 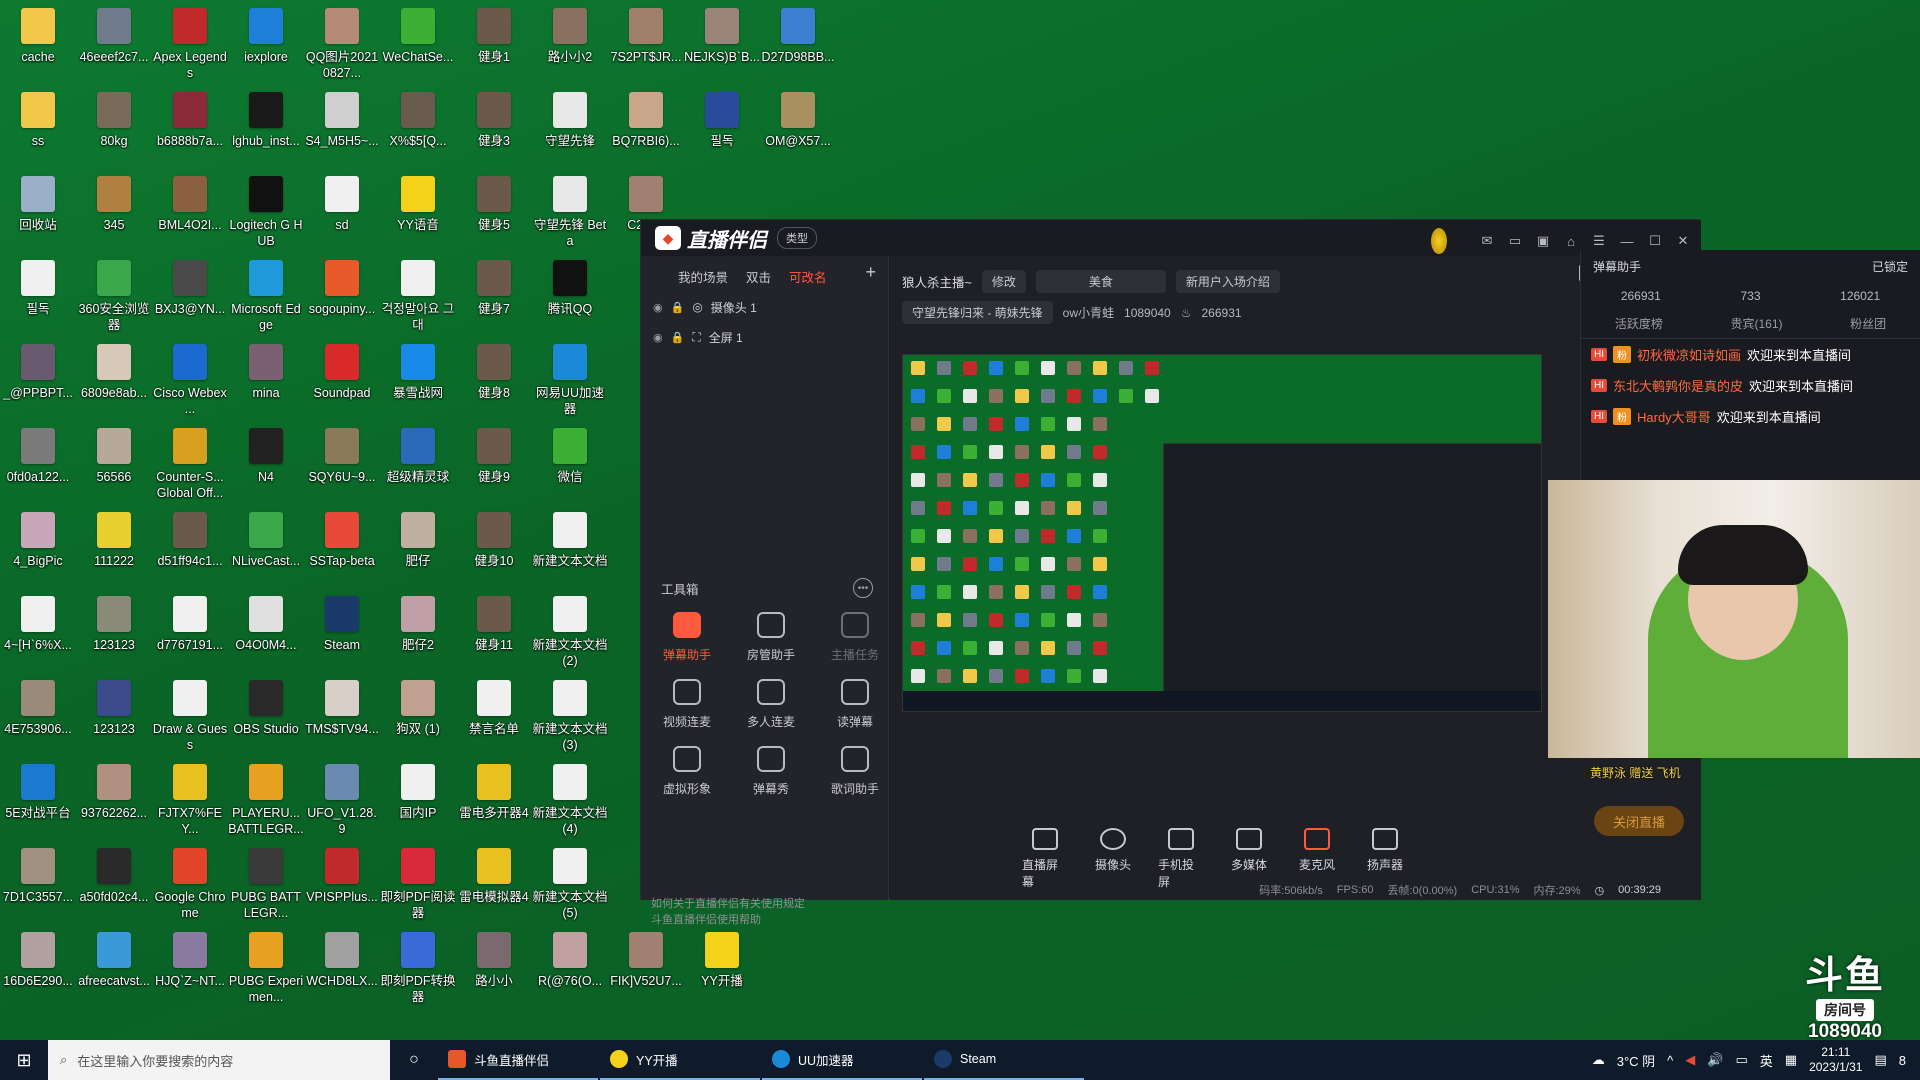 What do you see at coordinates (266, 381) in the screenshot?
I see `desktop-icon: mina` at bounding box center [266, 381].